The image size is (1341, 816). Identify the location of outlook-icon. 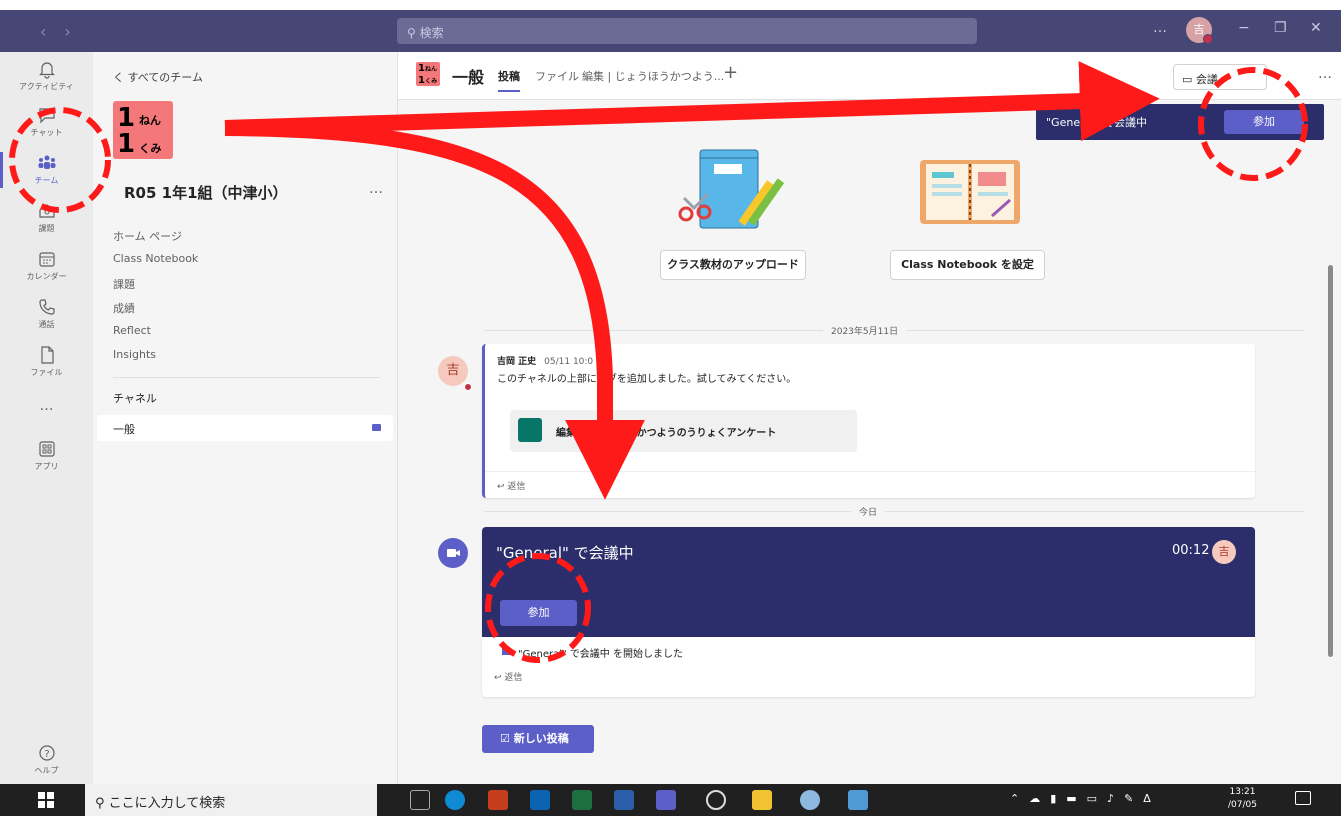
(540, 800).